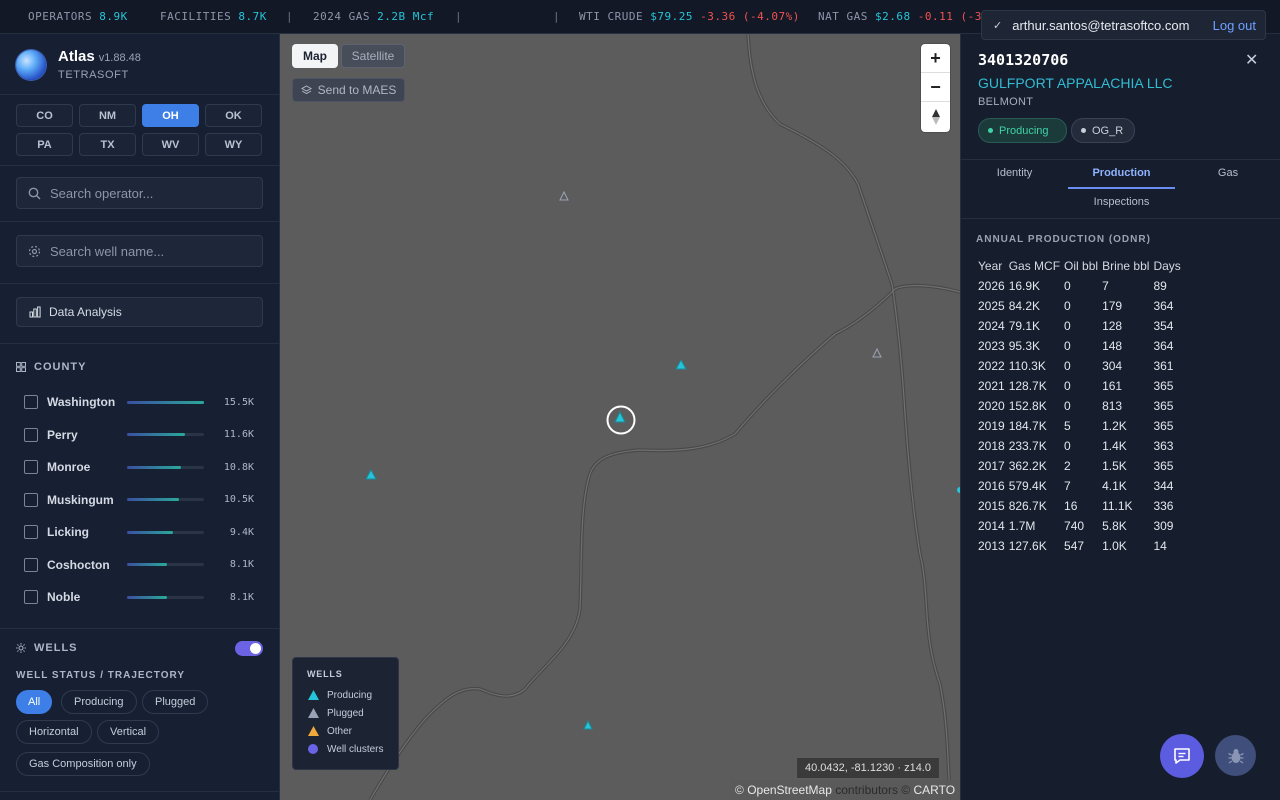 This screenshot has width=1280, height=800. I want to click on filter-chip-all: All, so click(34, 702).